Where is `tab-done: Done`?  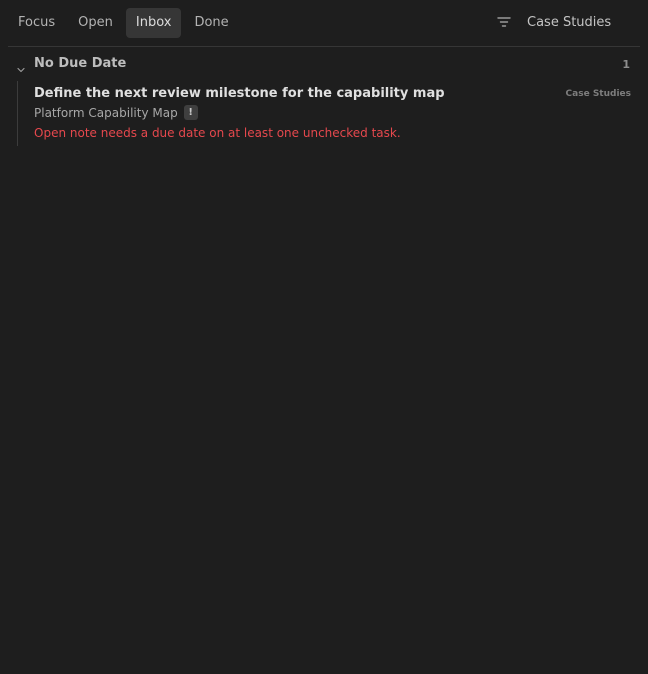
tab-done: Done is located at coordinates (211, 23).